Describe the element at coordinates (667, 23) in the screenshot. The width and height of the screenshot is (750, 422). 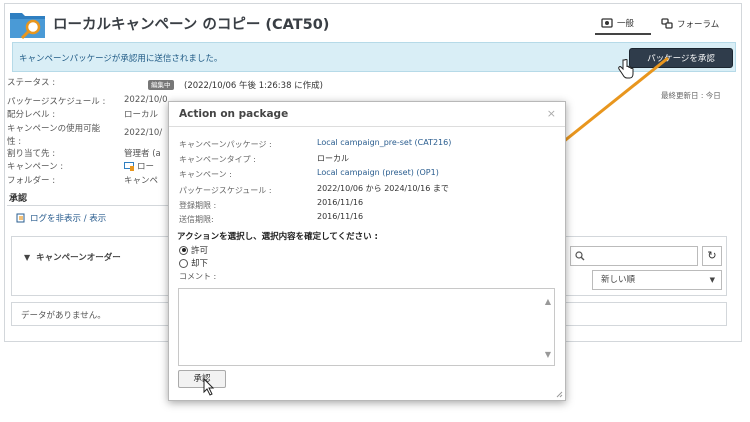
I see `forum-icon` at that location.